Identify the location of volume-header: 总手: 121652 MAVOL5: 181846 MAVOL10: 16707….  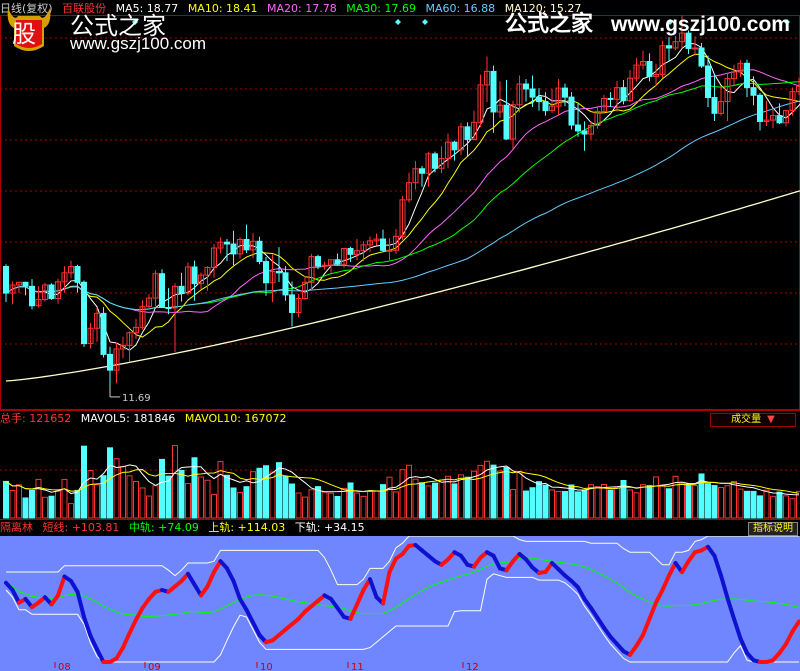
(146, 419).